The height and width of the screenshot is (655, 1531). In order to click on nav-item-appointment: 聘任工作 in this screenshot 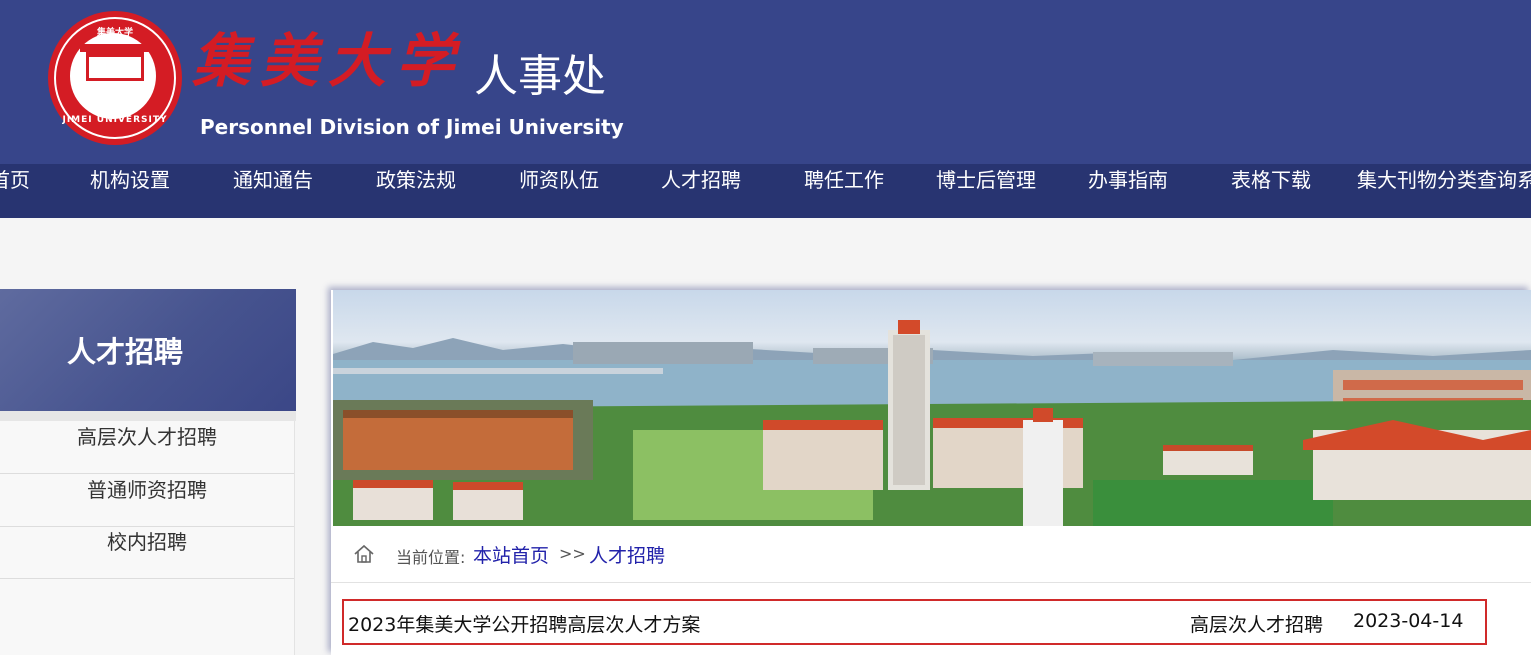, I will do `click(844, 191)`.